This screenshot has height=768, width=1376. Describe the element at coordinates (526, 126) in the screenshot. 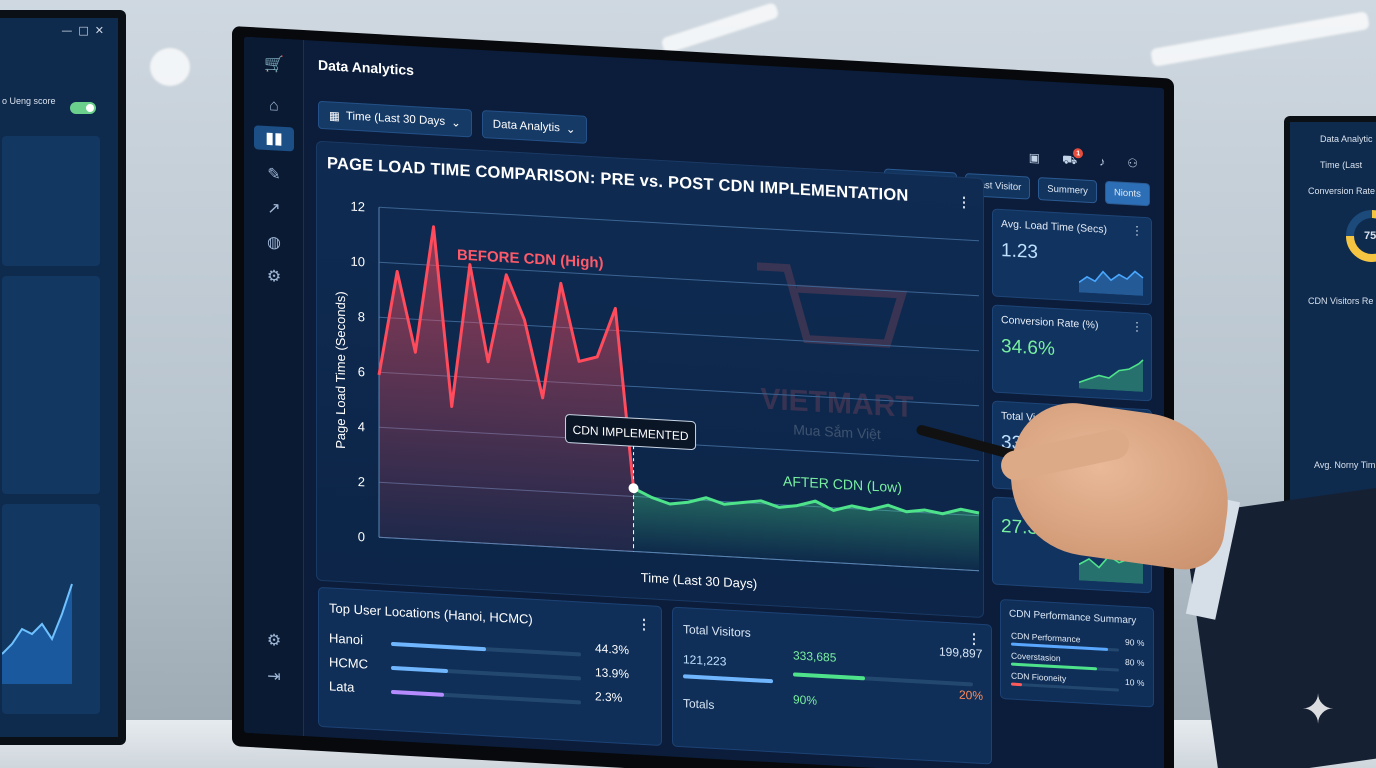

I see `analytics-filter-label: Data Analytis` at that location.